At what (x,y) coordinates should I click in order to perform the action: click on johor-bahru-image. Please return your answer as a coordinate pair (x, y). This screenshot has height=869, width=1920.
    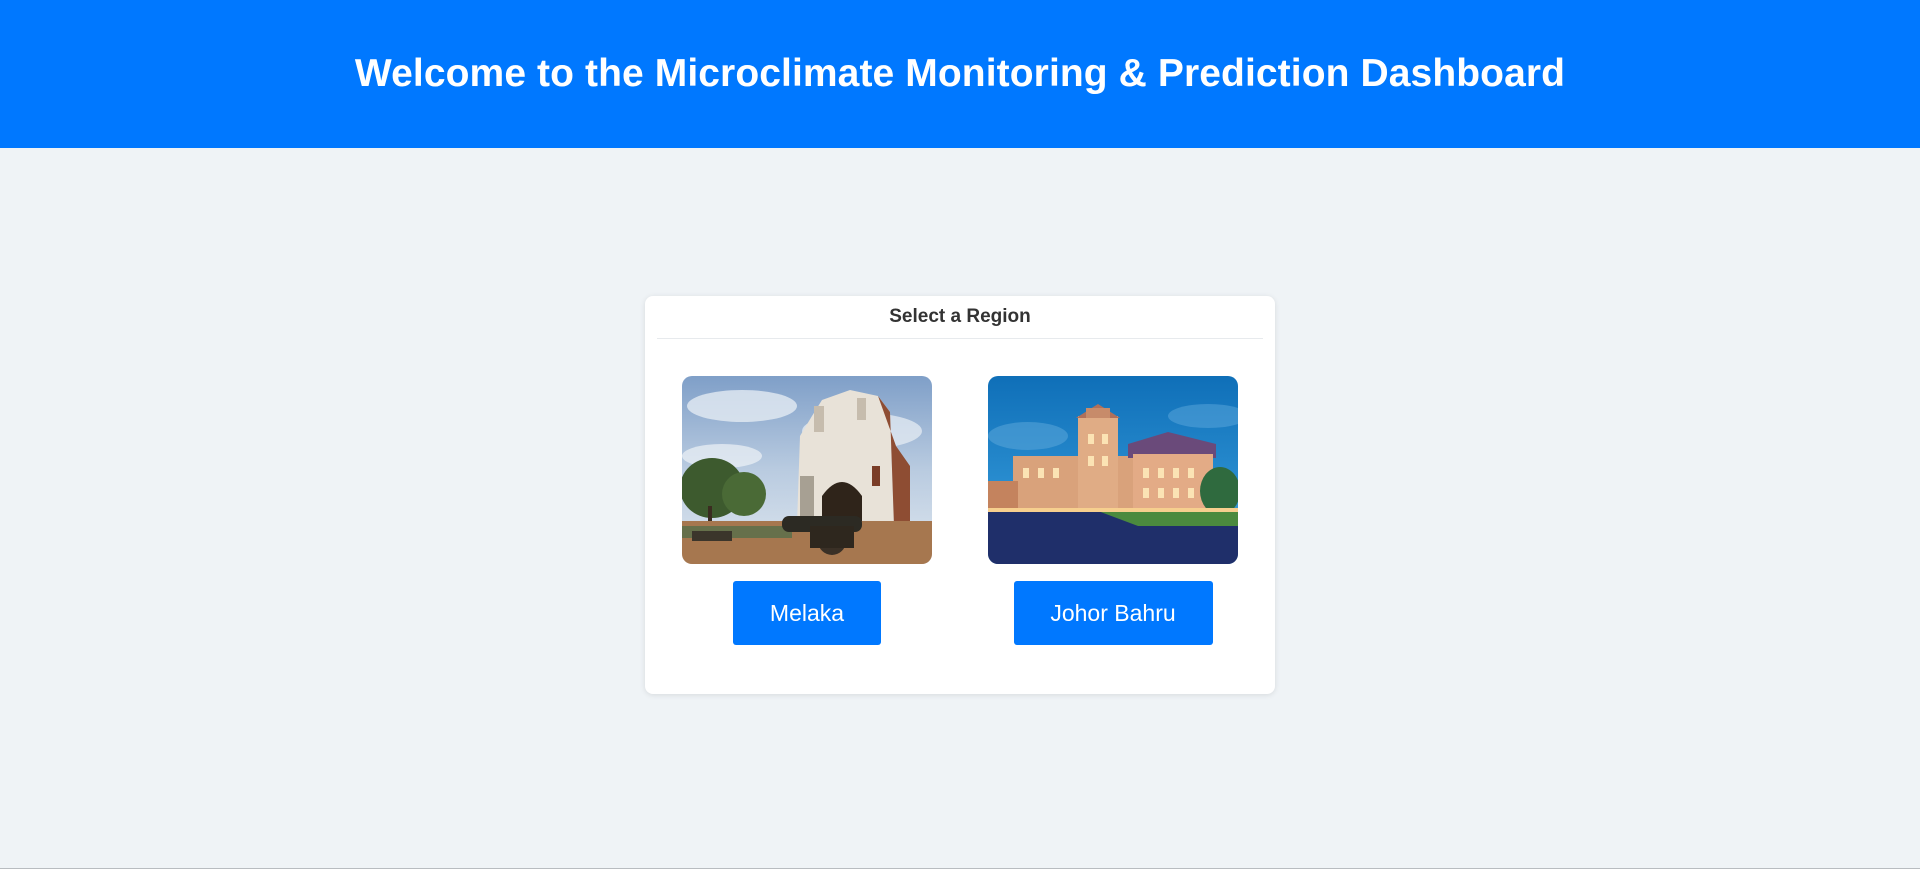
    Looking at the image, I should click on (1113, 470).